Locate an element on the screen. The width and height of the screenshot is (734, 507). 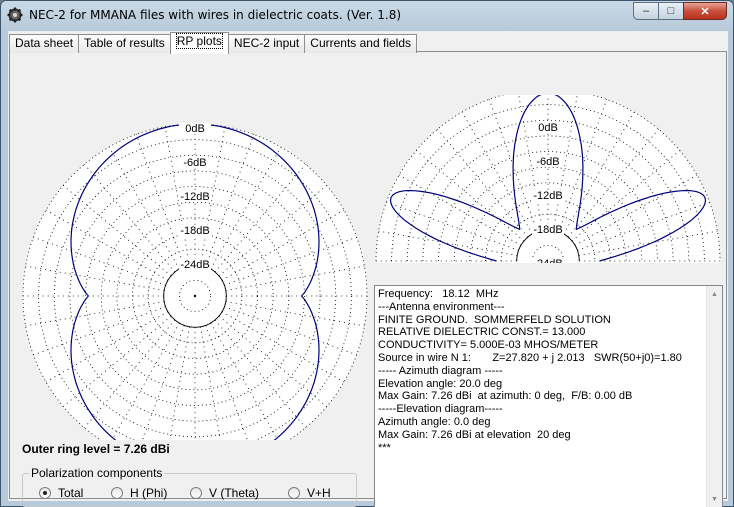
scroll-down-icon: ▼ is located at coordinates (714, 499).